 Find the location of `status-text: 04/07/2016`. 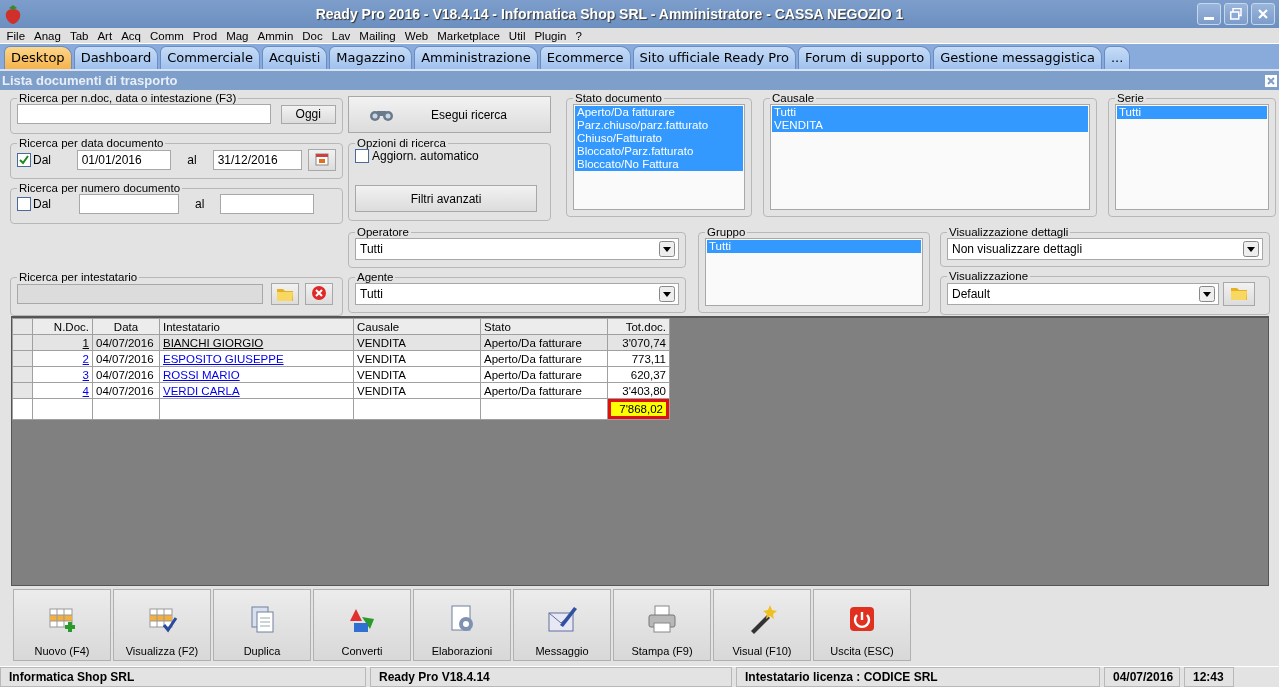

status-text: 04/07/2016 is located at coordinates (1142, 677).